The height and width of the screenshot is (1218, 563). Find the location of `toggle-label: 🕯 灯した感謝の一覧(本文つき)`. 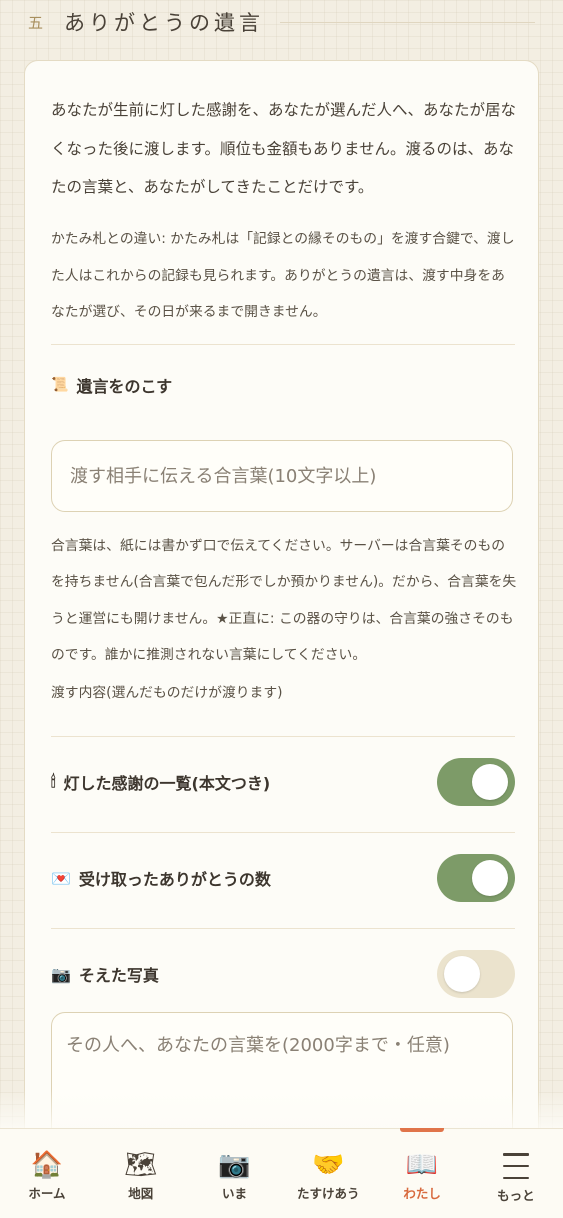

toggle-label: 🕯 灯した感謝の一覧(本文つき) is located at coordinates (160, 782).